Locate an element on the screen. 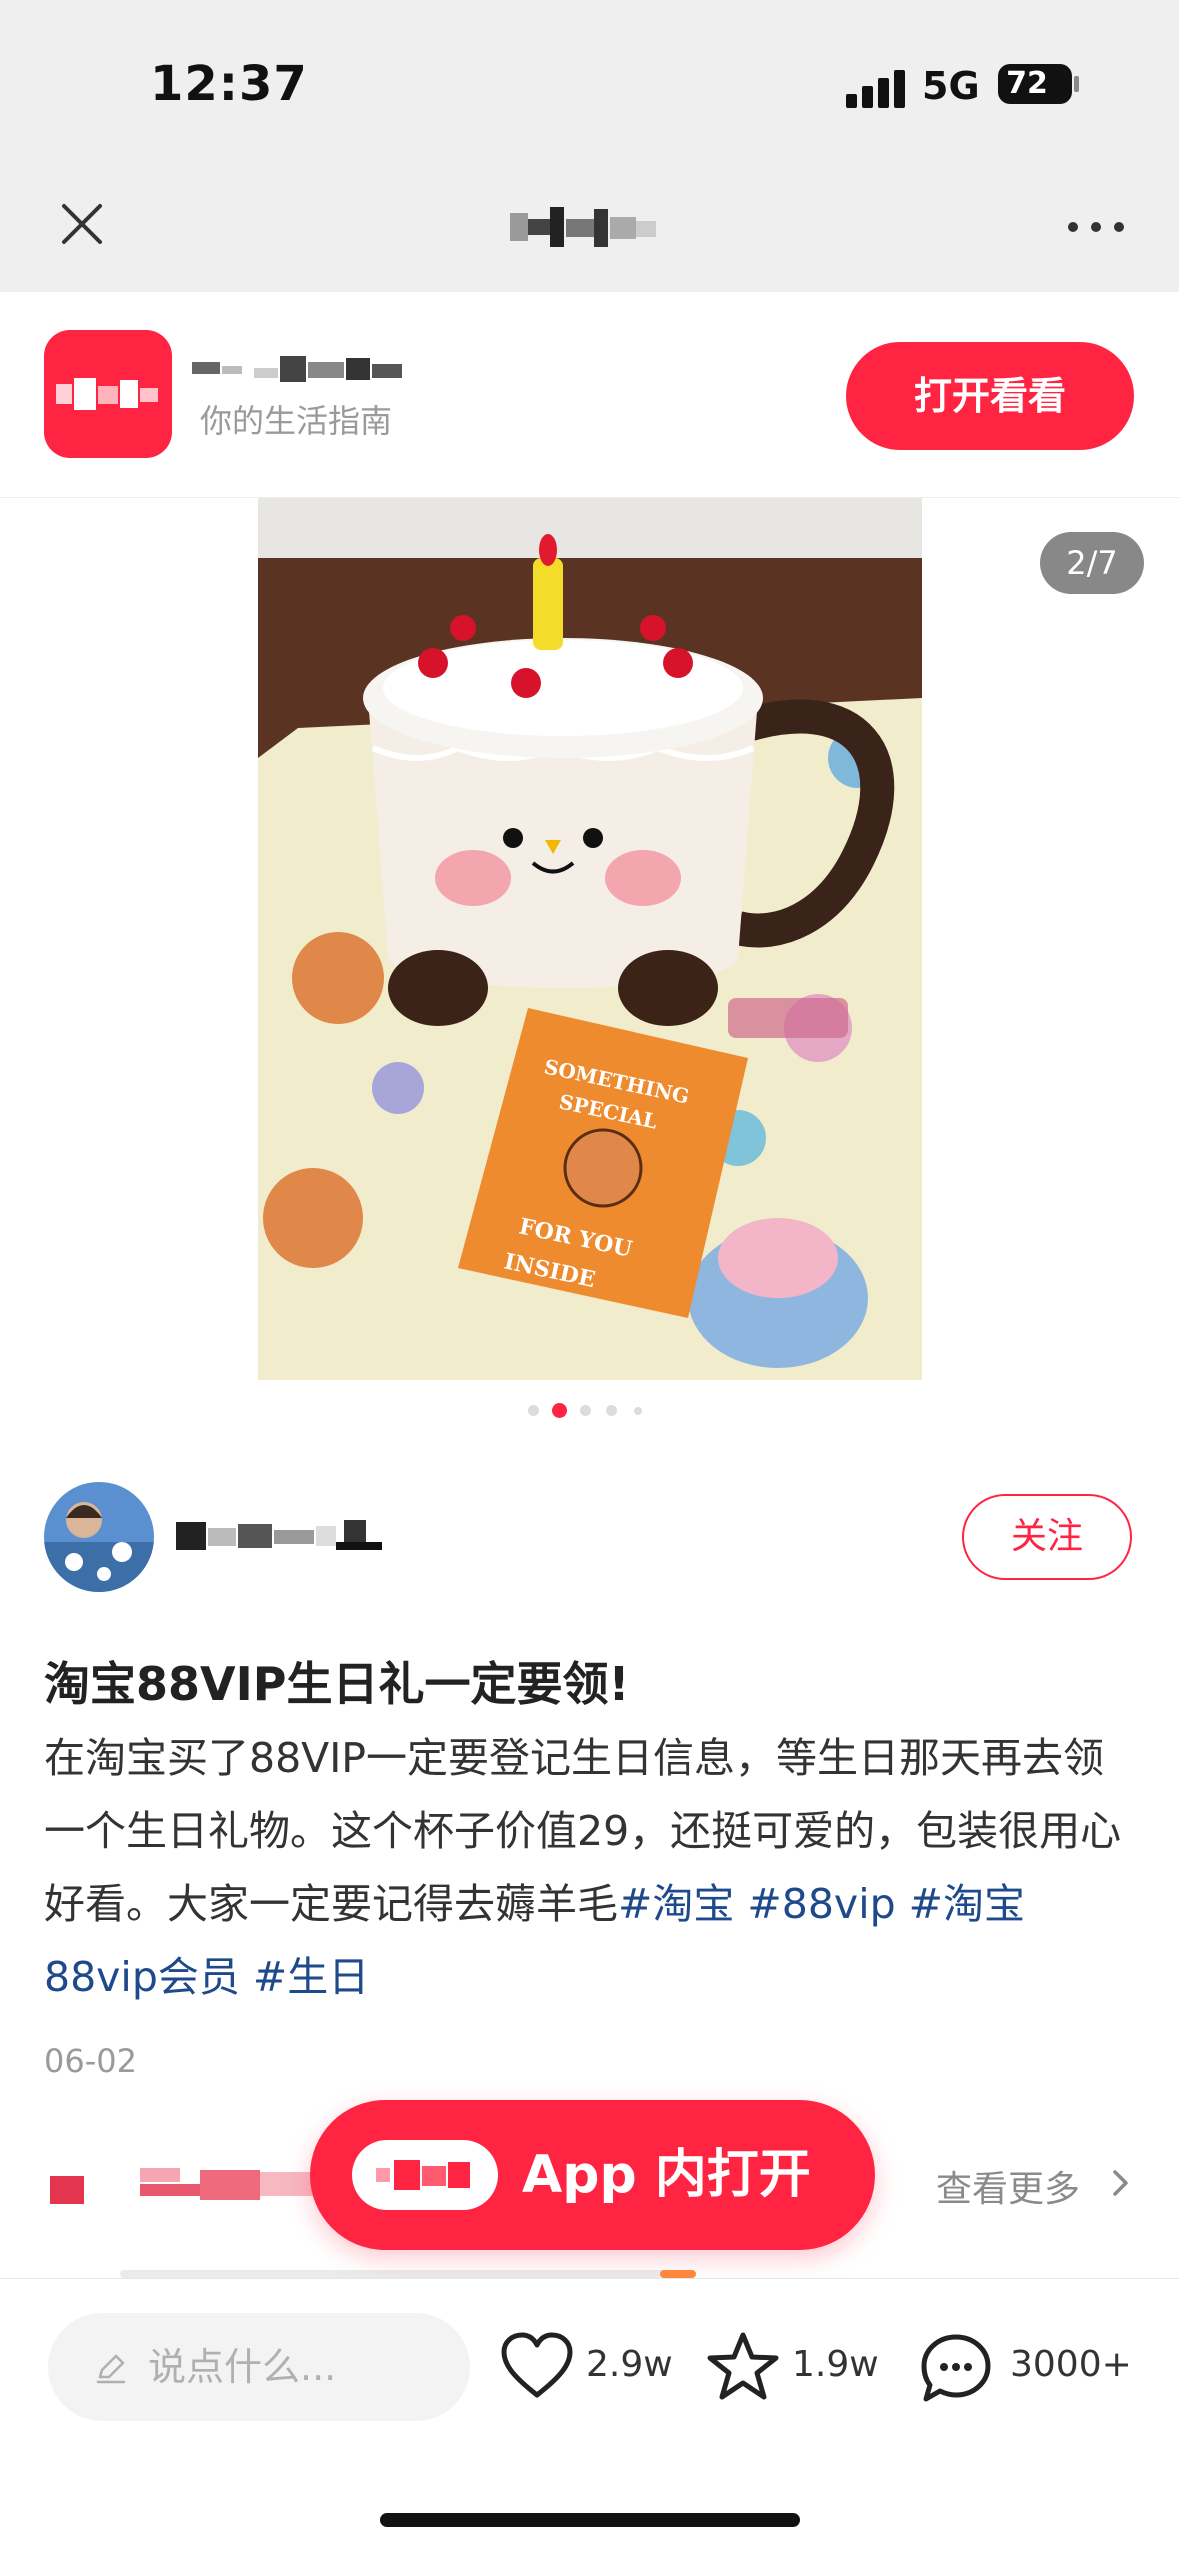 The width and height of the screenshot is (1179, 2556). open-app-button: 打开看看 is located at coordinates (990, 396).